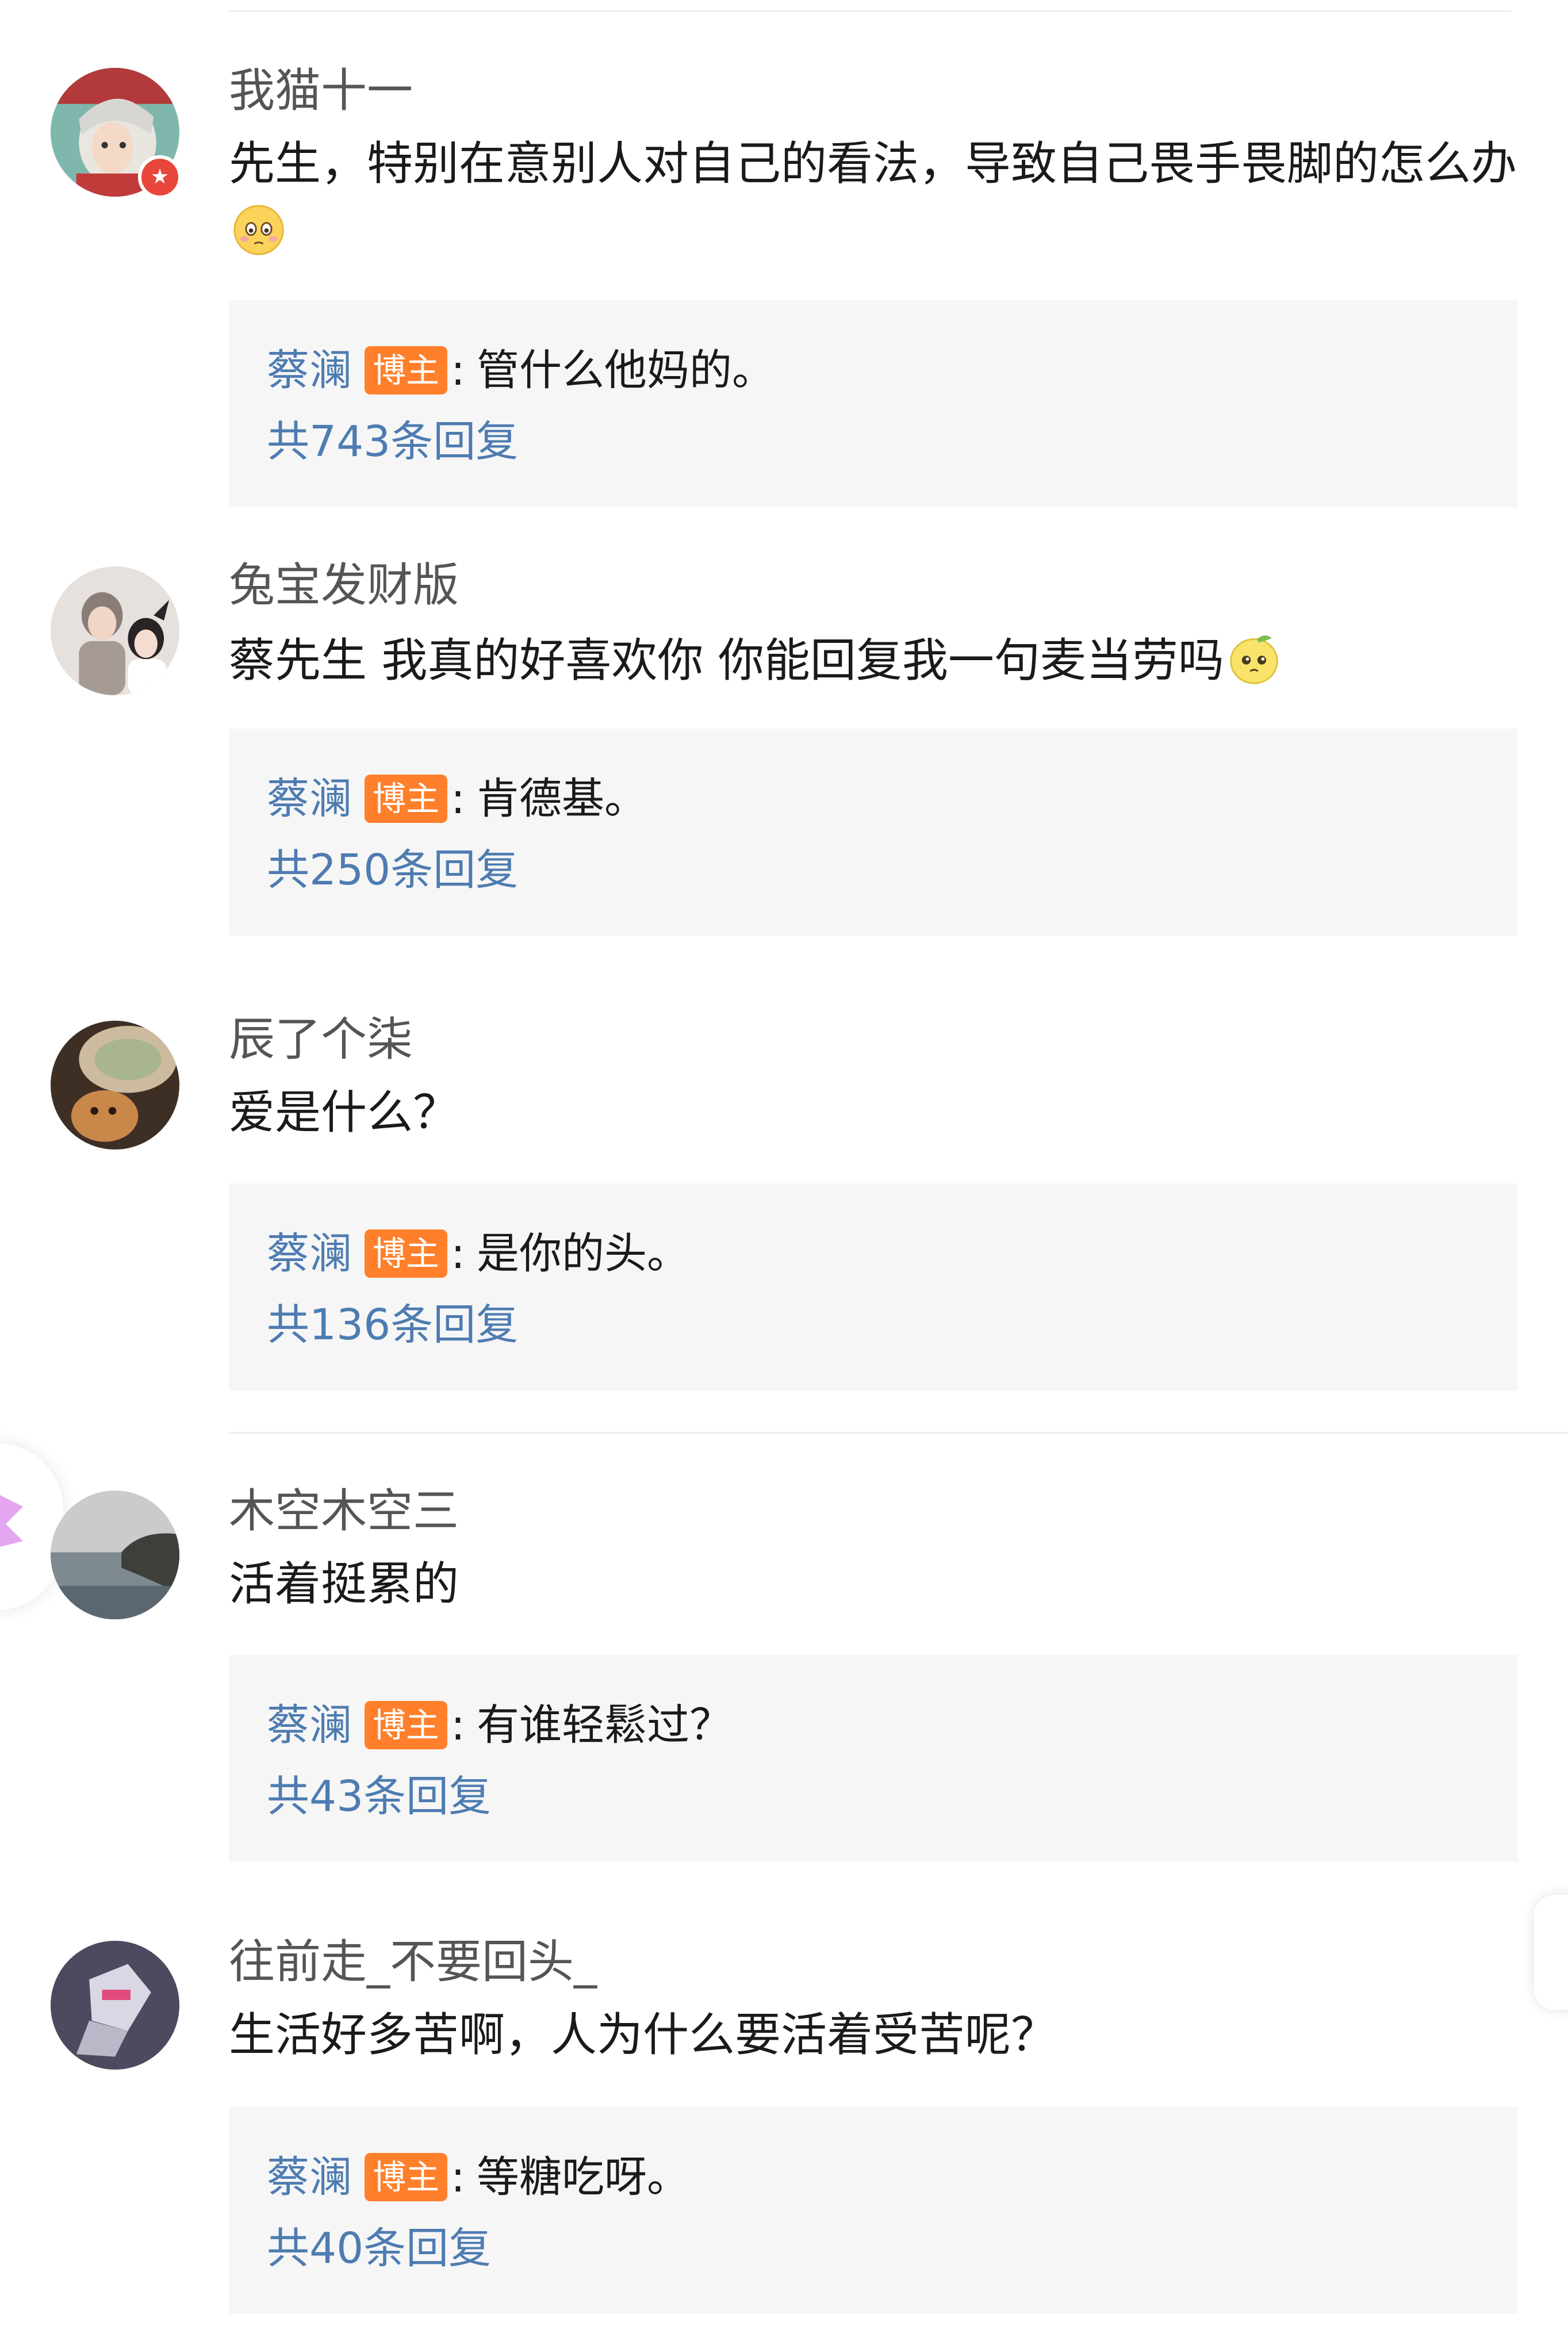  I want to click on reply-count-link: 共136条回复, so click(392, 1325).